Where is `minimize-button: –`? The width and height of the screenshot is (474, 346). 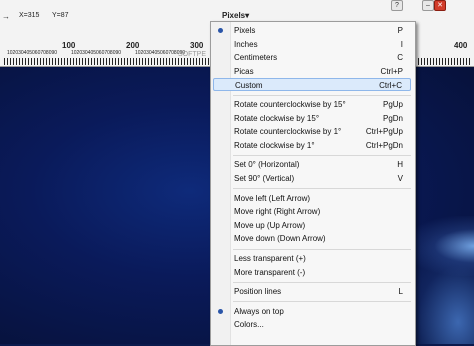
minimize-button: – is located at coordinates (428, 5).